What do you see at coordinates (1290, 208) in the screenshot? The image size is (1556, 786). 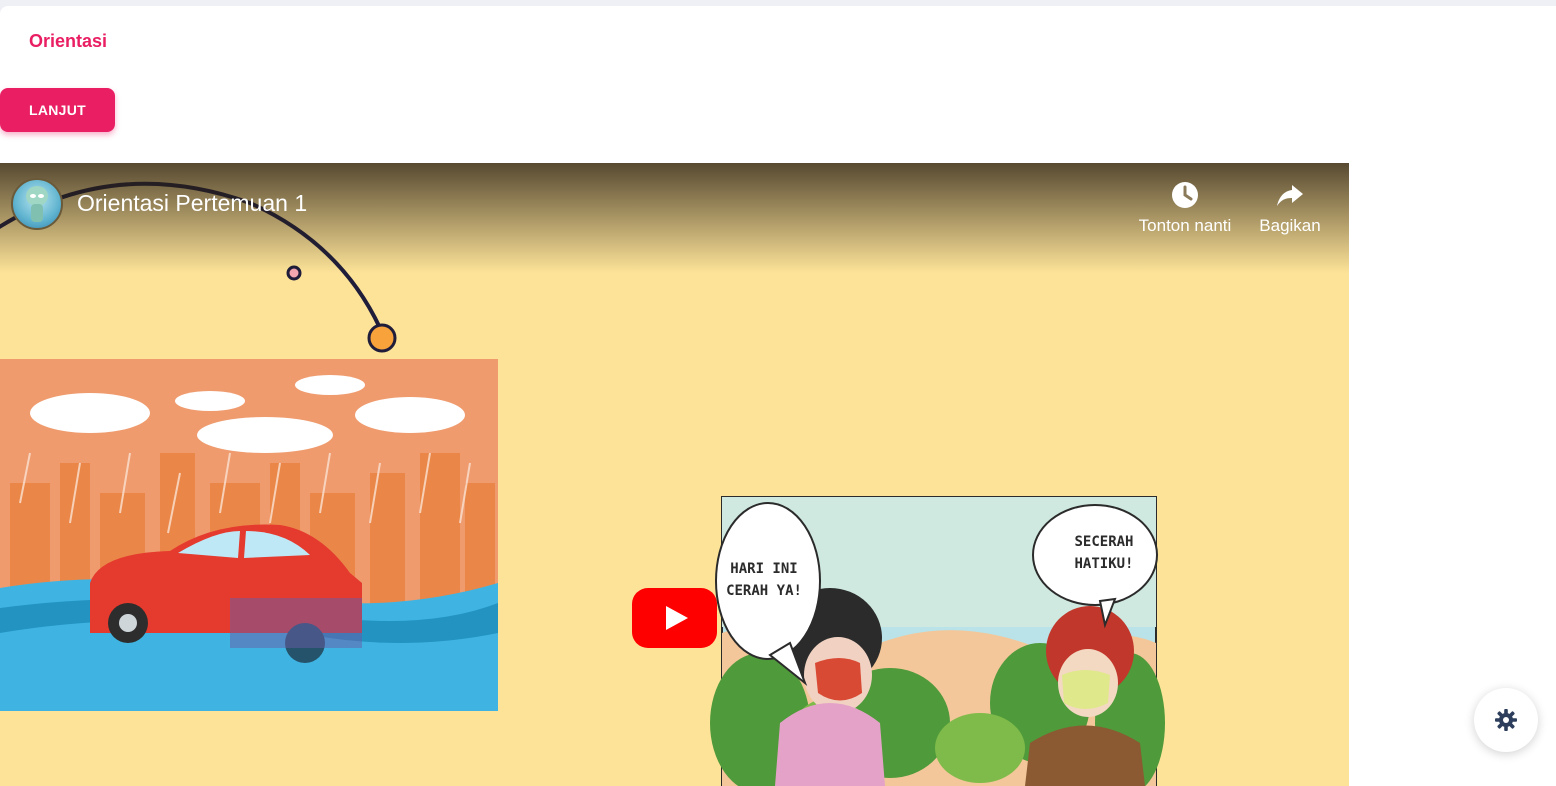 I see `share-button: Bagikan` at bounding box center [1290, 208].